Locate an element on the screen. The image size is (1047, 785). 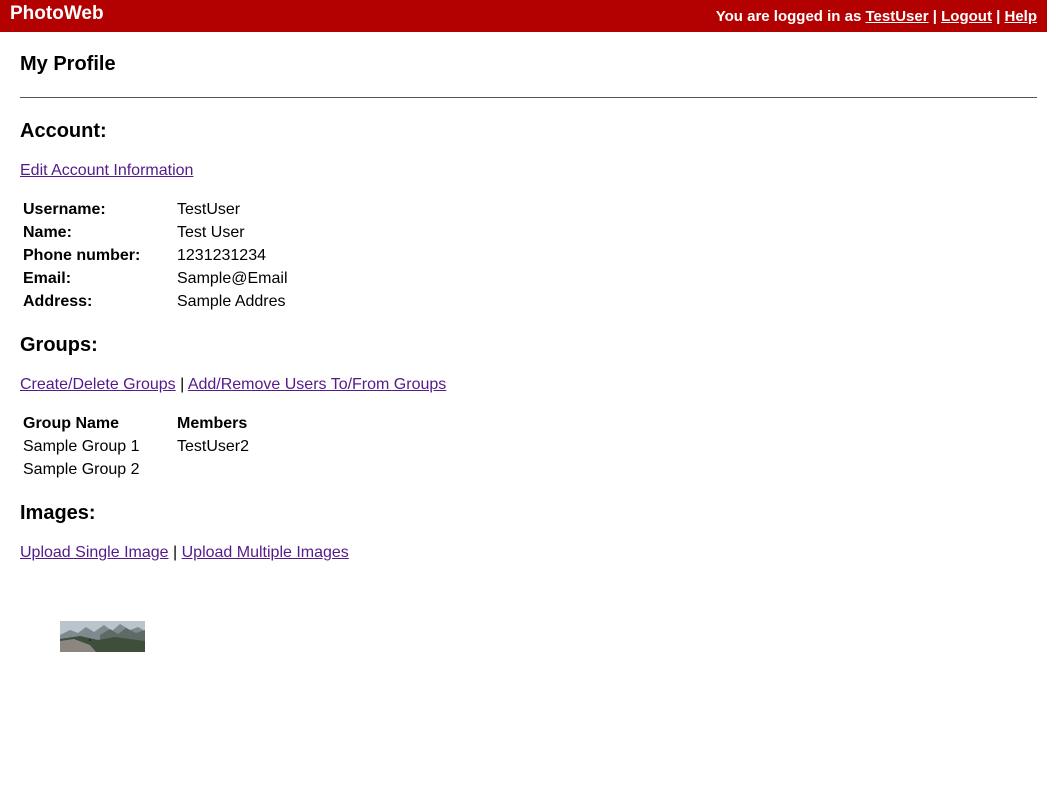
field-label: Name: is located at coordinates (47, 232).